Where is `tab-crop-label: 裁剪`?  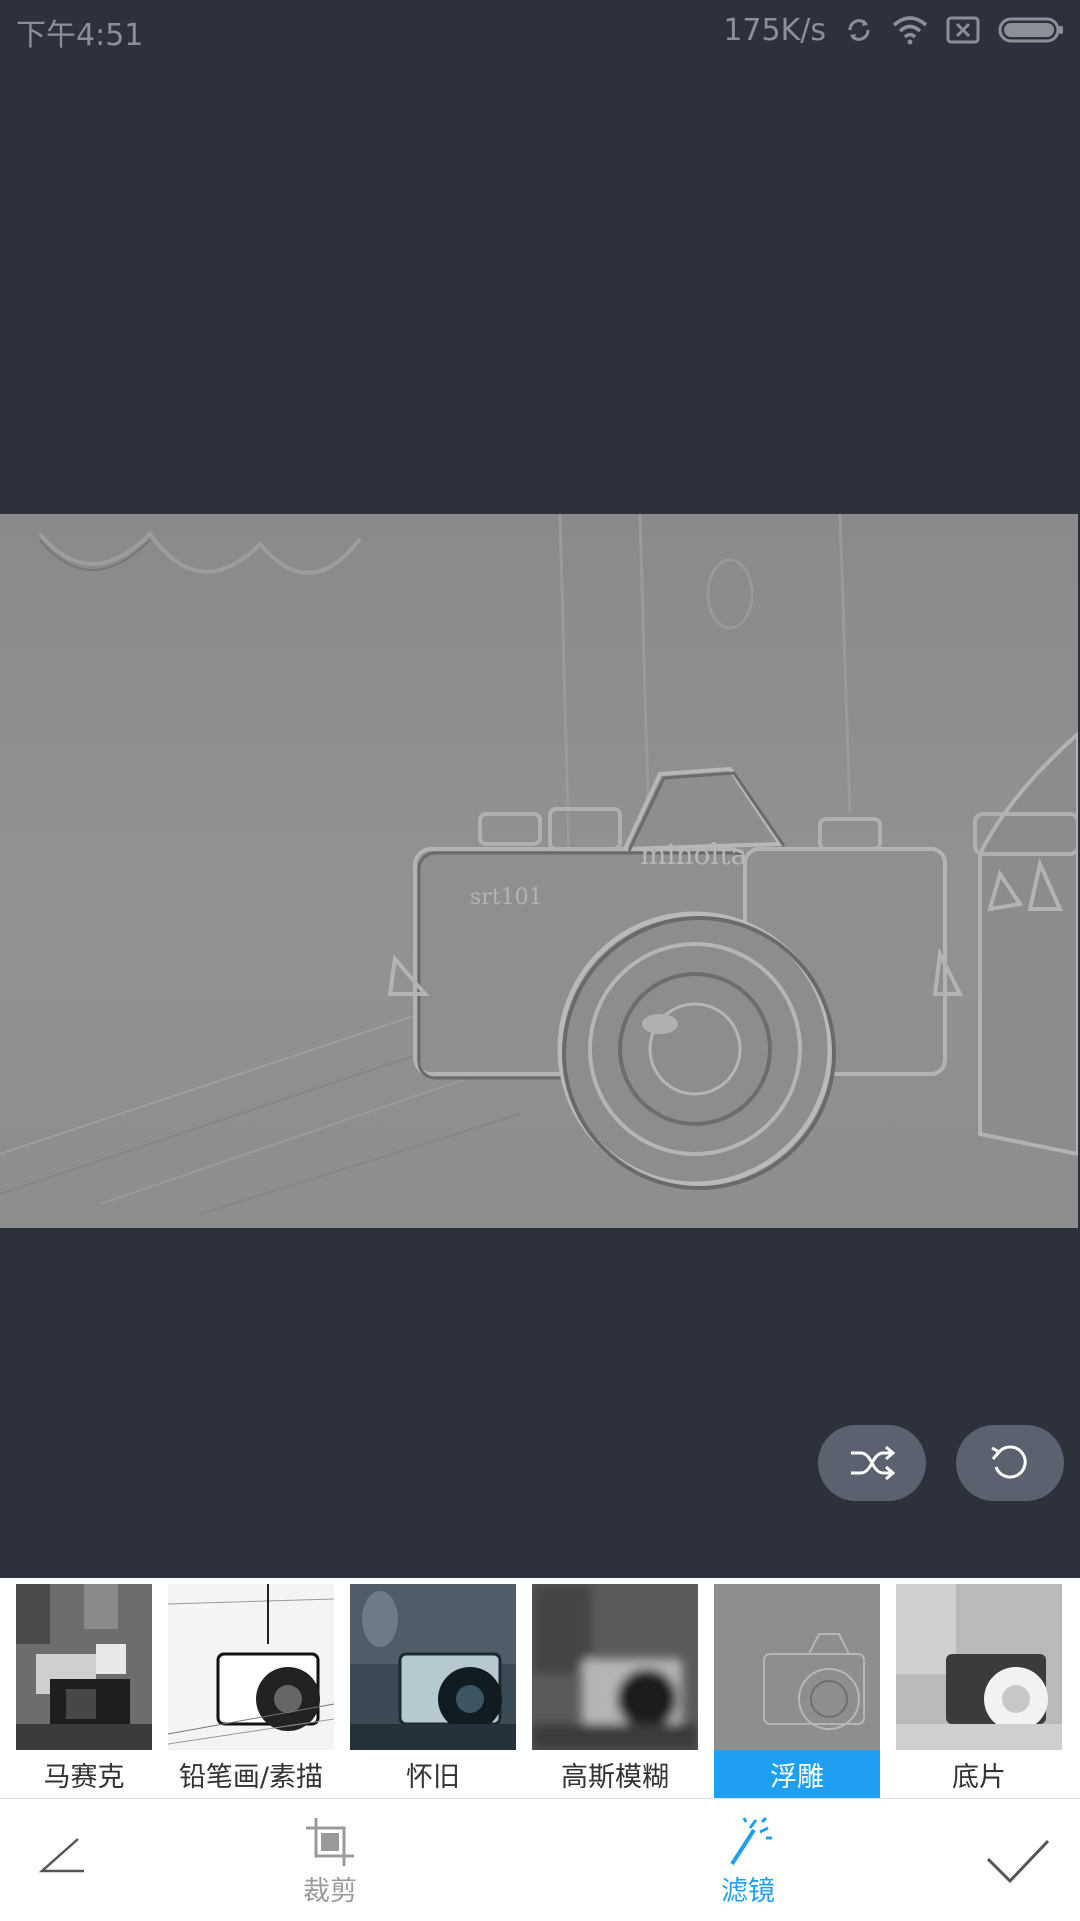
tab-crop-label: 裁剪 is located at coordinates (330, 1891).